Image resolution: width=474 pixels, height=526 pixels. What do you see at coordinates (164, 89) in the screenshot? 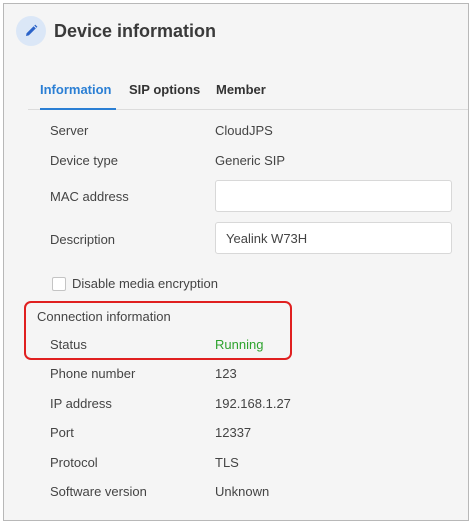
I see `tab-sip-options: SIP options` at bounding box center [164, 89].